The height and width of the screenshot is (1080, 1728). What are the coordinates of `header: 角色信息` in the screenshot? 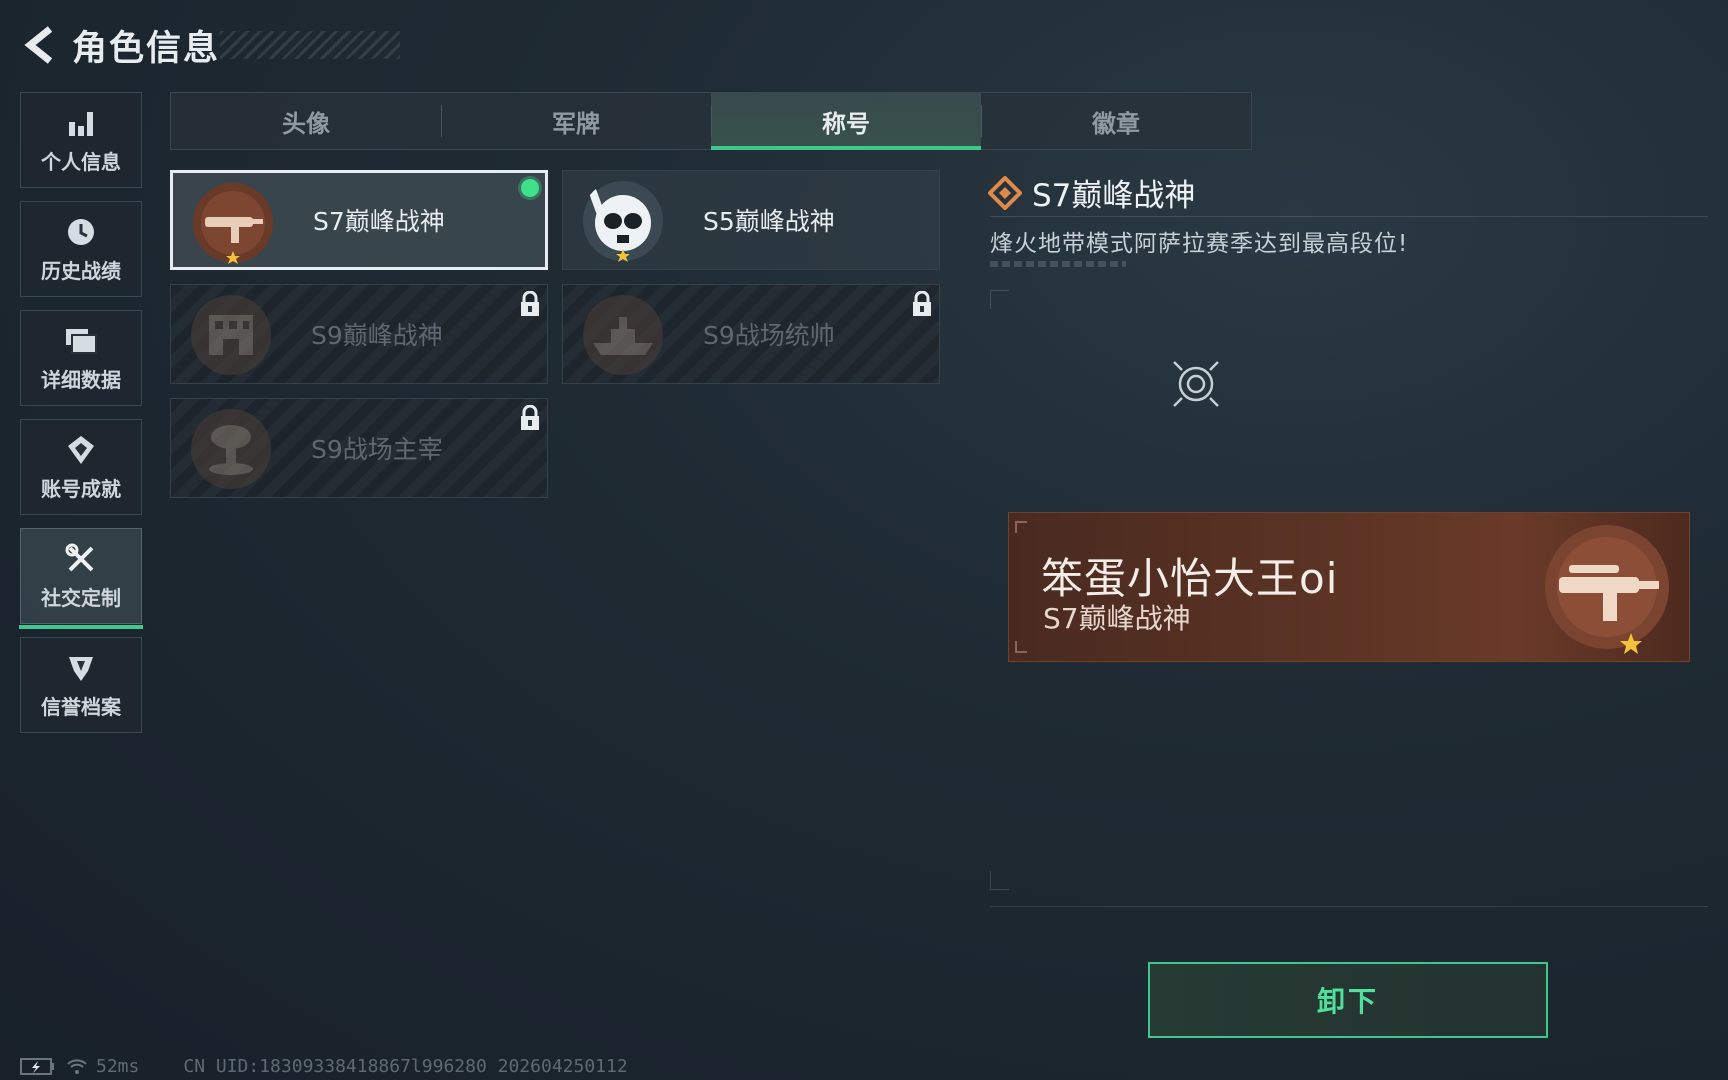 It's located at (210, 45).